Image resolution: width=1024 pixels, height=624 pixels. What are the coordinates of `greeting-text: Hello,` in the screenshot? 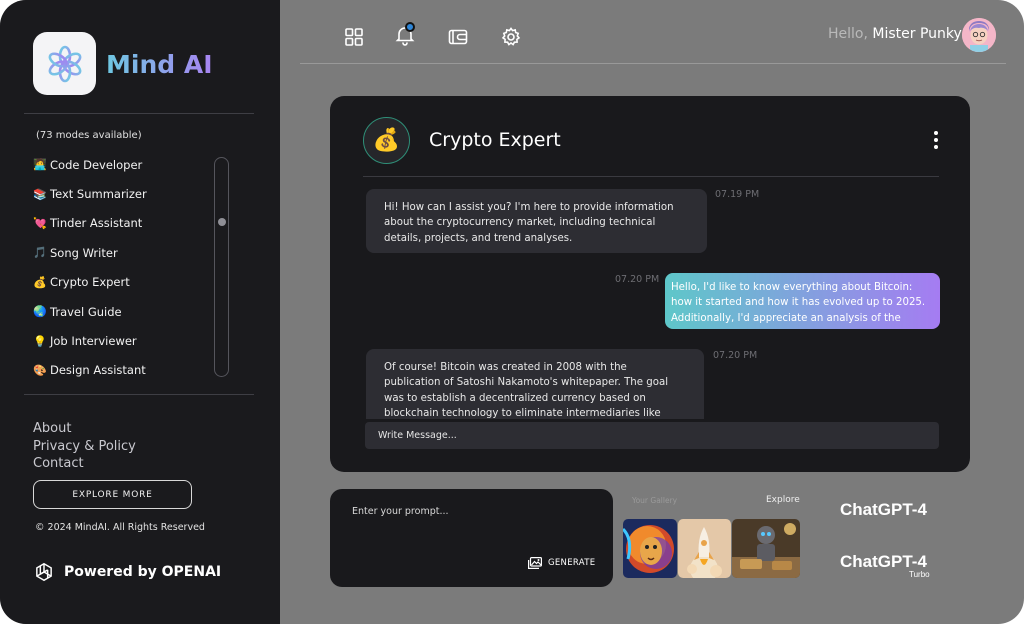 It's located at (848, 34).